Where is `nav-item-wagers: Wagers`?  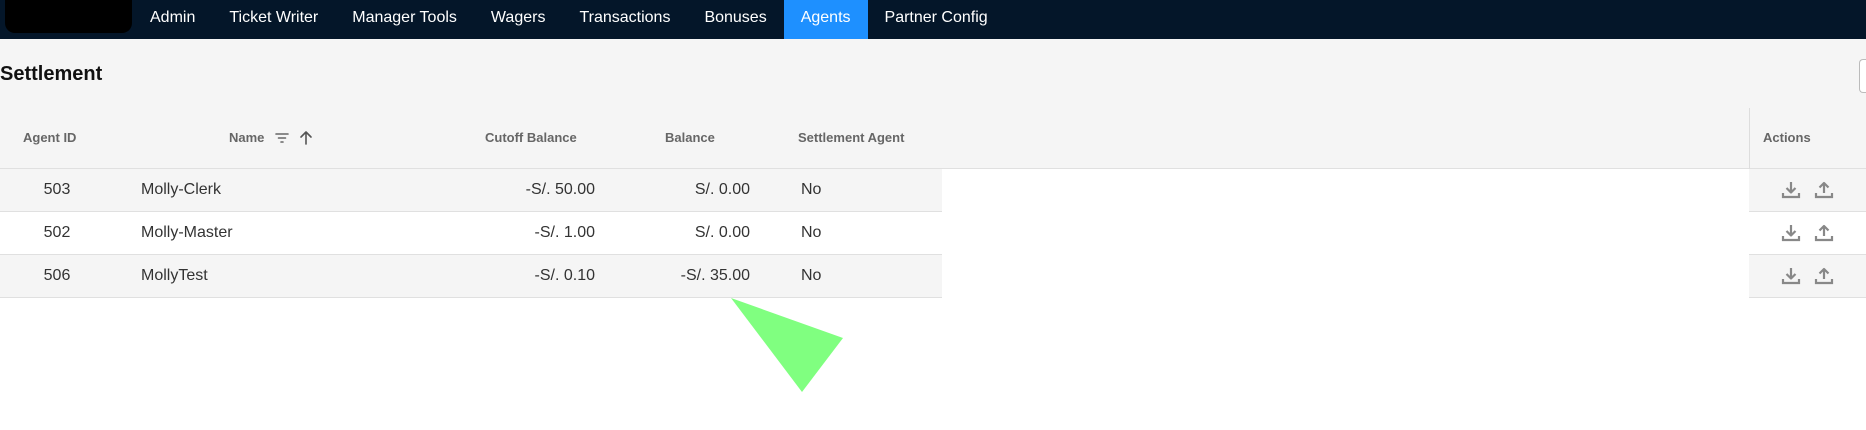 nav-item-wagers: Wagers is located at coordinates (518, 19).